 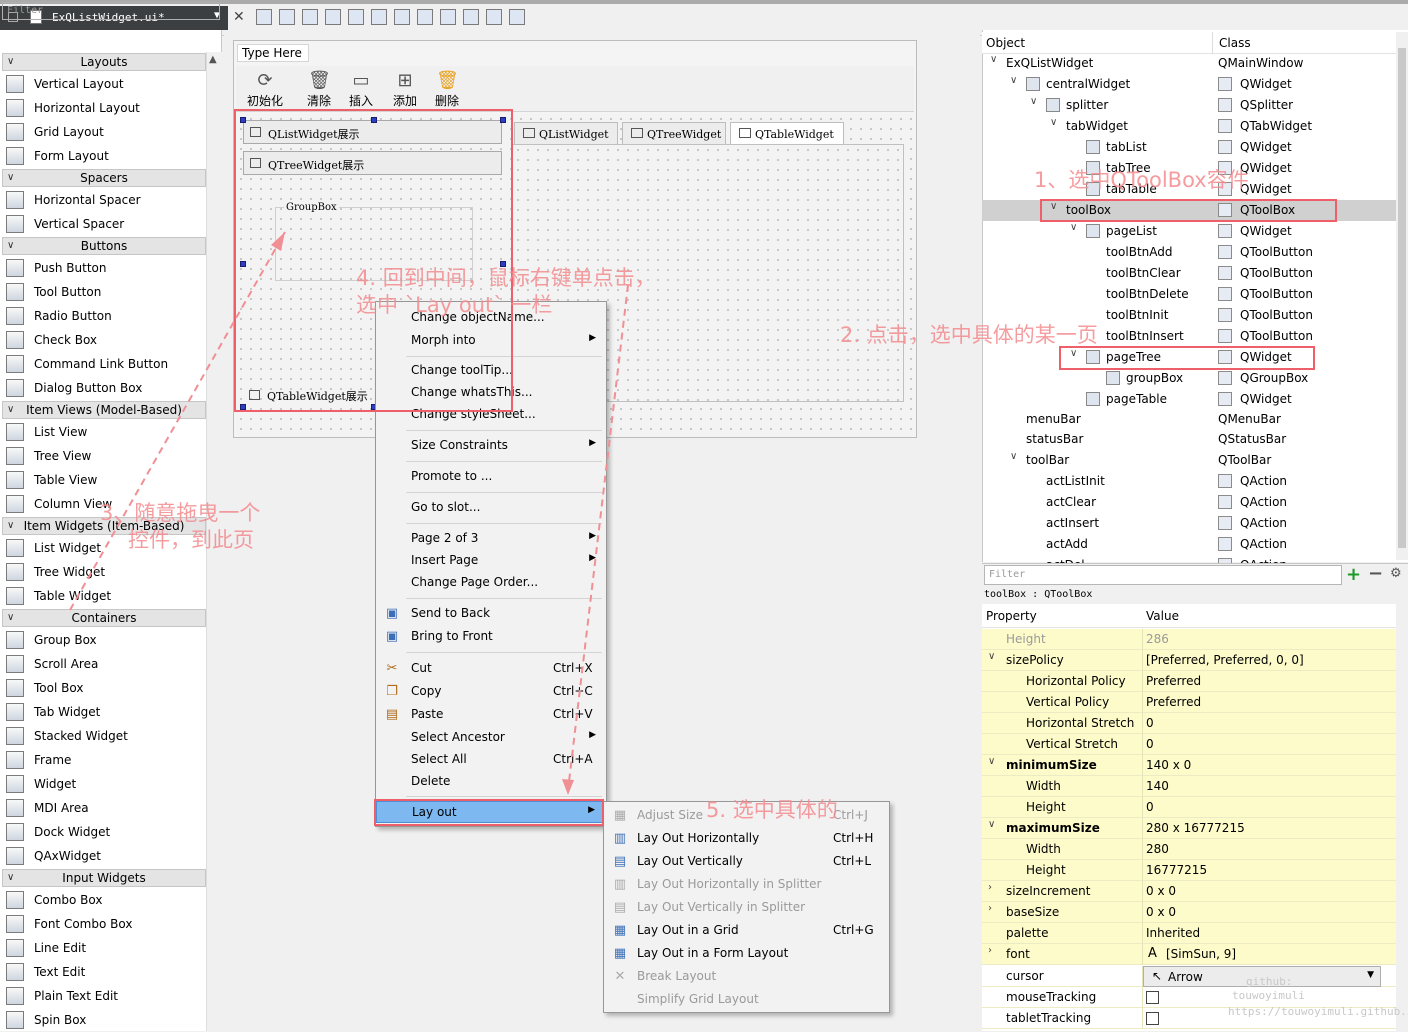 What do you see at coordinates (180, 513) in the screenshot?
I see `annotation-step3-line1: 3、随意拖曳一个` at bounding box center [180, 513].